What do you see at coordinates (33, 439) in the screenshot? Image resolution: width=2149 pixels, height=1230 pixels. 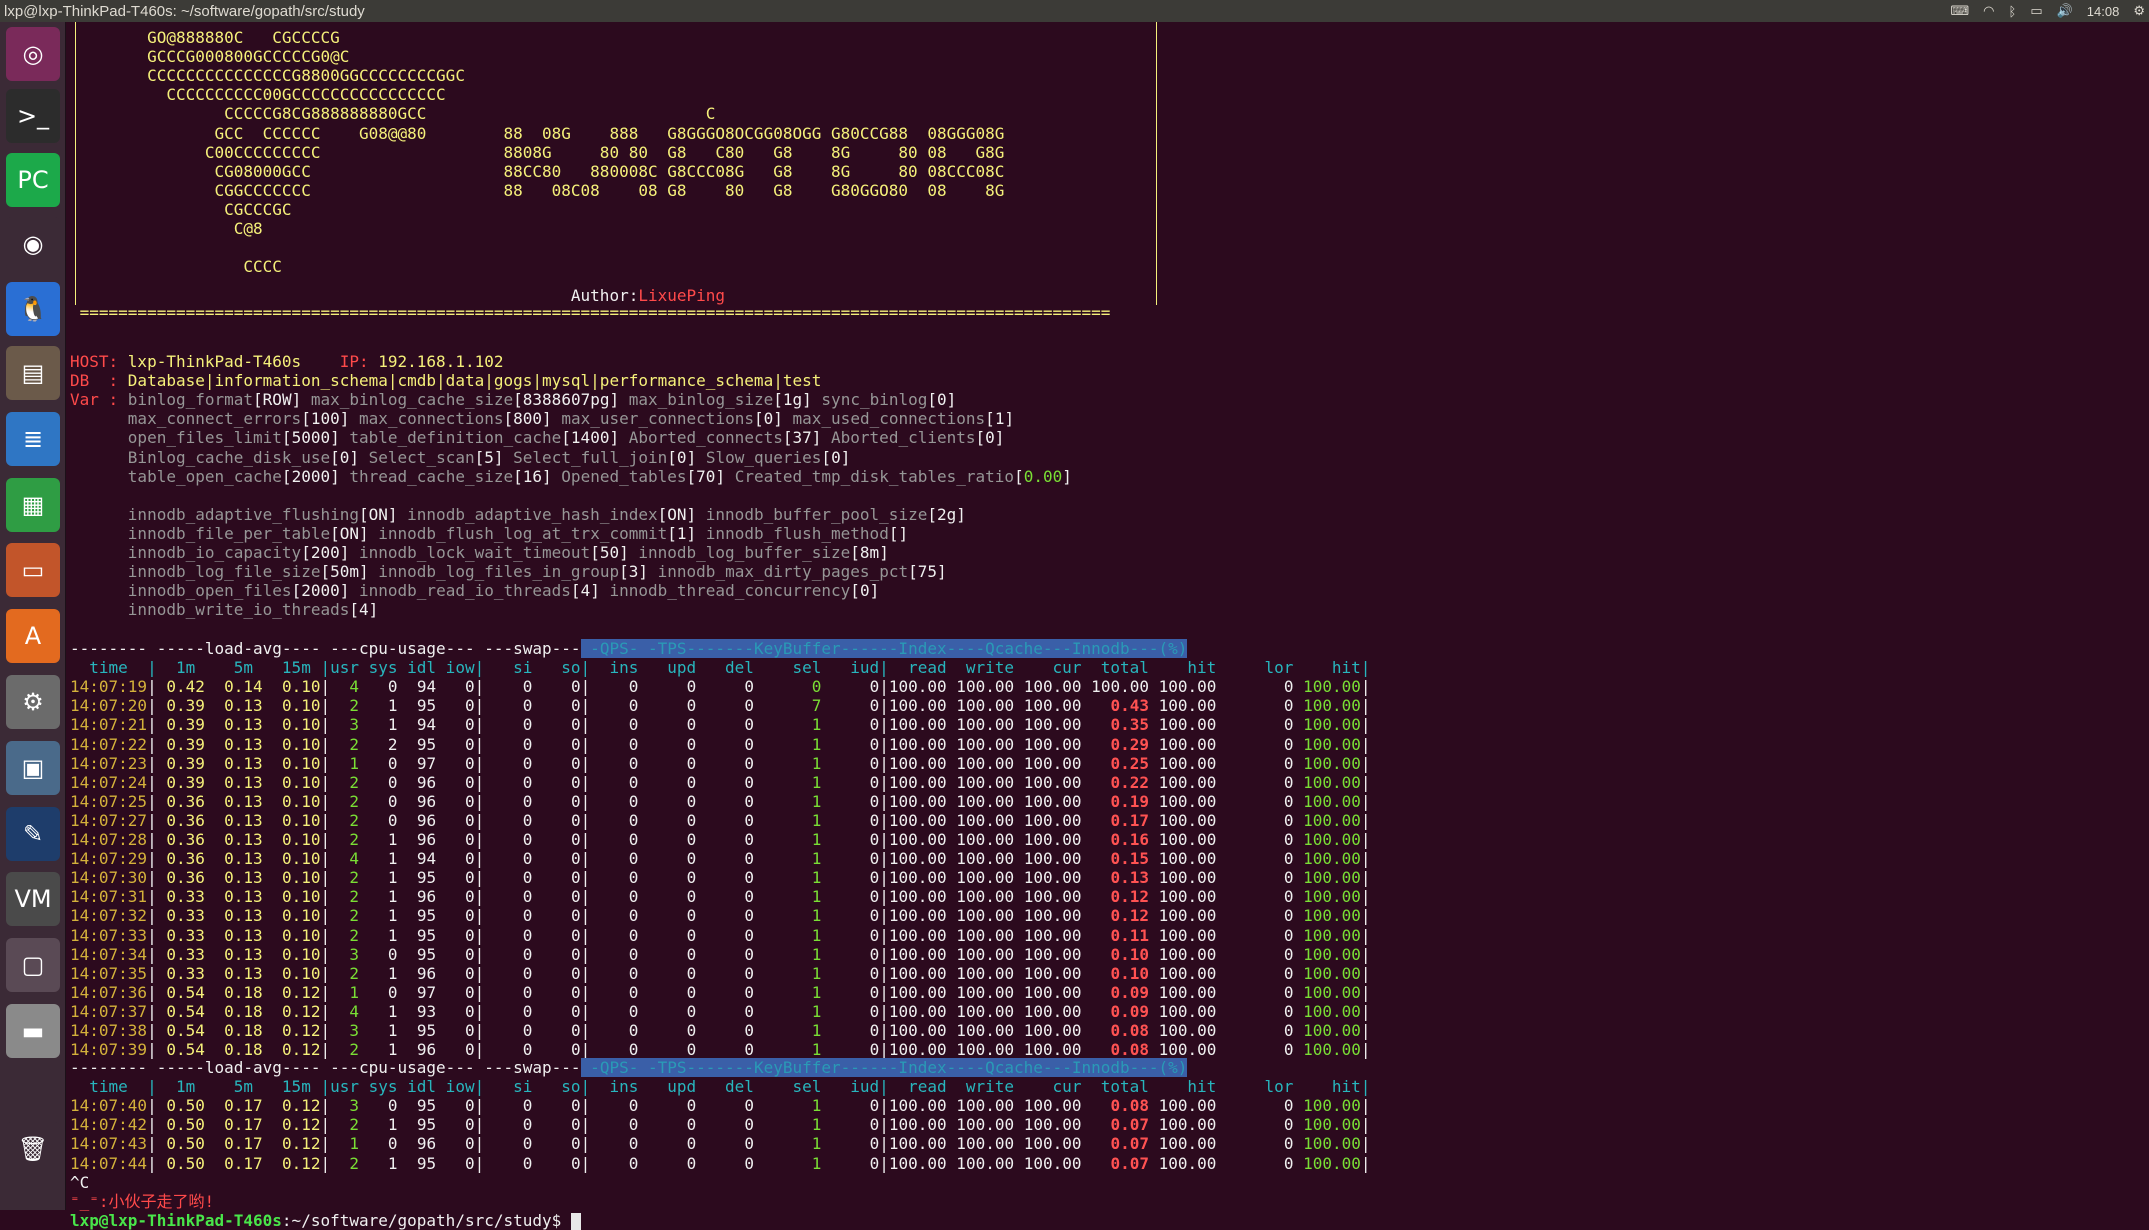 I see `writer-document-icon: ≣` at bounding box center [33, 439].